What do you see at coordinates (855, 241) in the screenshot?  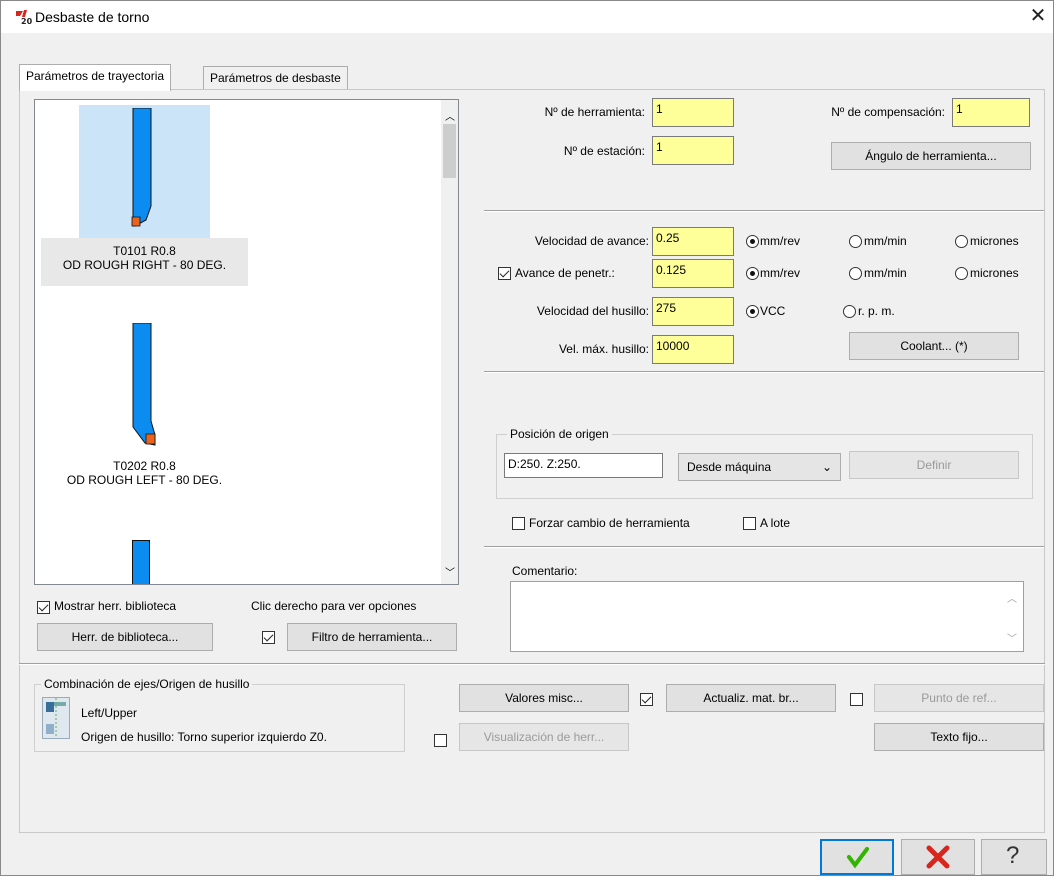 I see `feed-mmmin-radio` at bounding box center [855, 241].